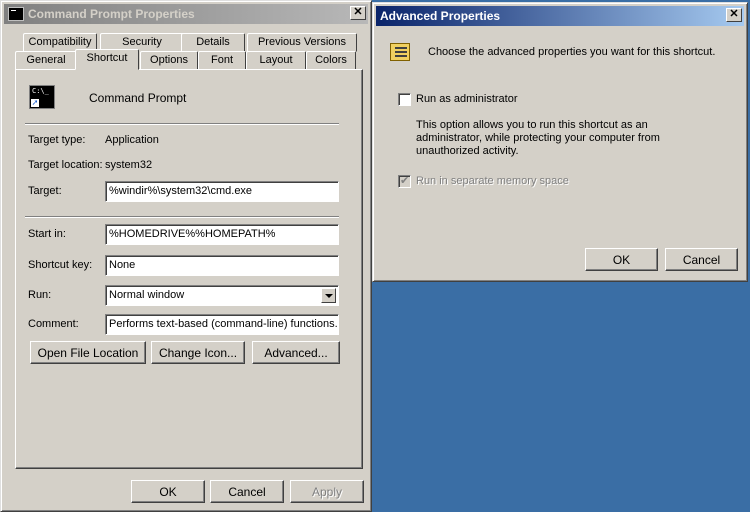 This screenshot has width=750, height=512. What do you see at coordinates (621, 259) in the screenshot?
I see `advanced-ok-button: OK` at bounding box center [621, 259].